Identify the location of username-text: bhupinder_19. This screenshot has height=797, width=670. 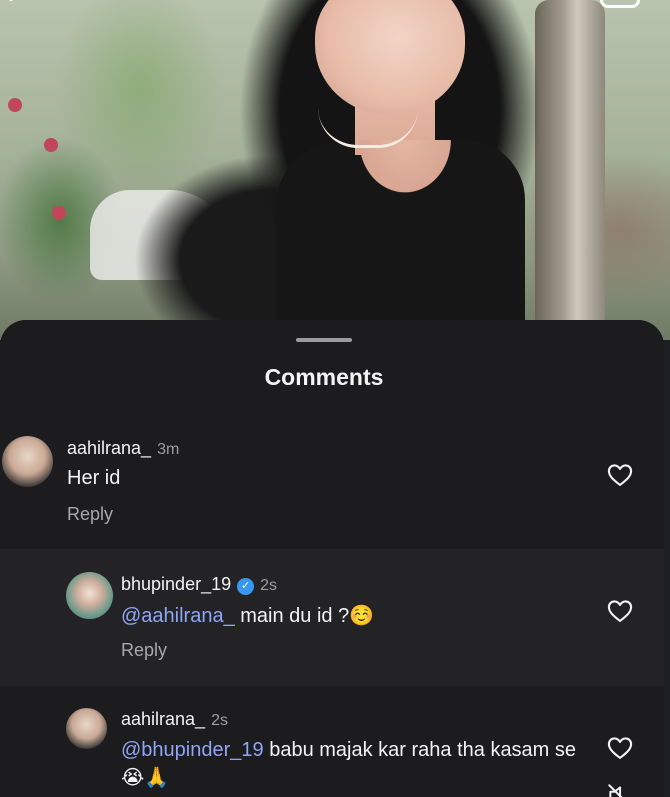
(176, 584).